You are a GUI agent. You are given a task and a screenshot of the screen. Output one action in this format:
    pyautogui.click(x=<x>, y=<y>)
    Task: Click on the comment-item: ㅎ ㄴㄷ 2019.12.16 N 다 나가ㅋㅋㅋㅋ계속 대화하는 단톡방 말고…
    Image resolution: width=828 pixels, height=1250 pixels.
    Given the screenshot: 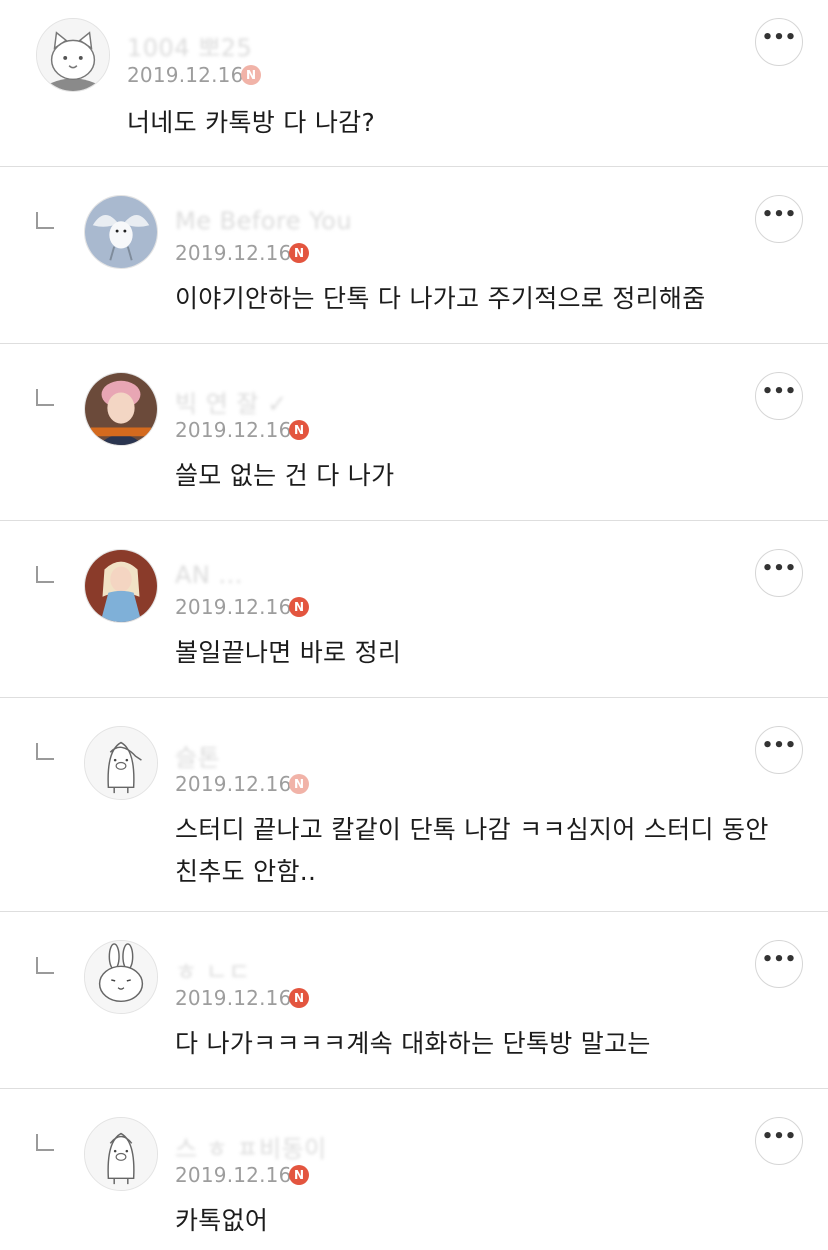 What is the action you would take?
    pyautogui.click(x=414, y=1000)
    